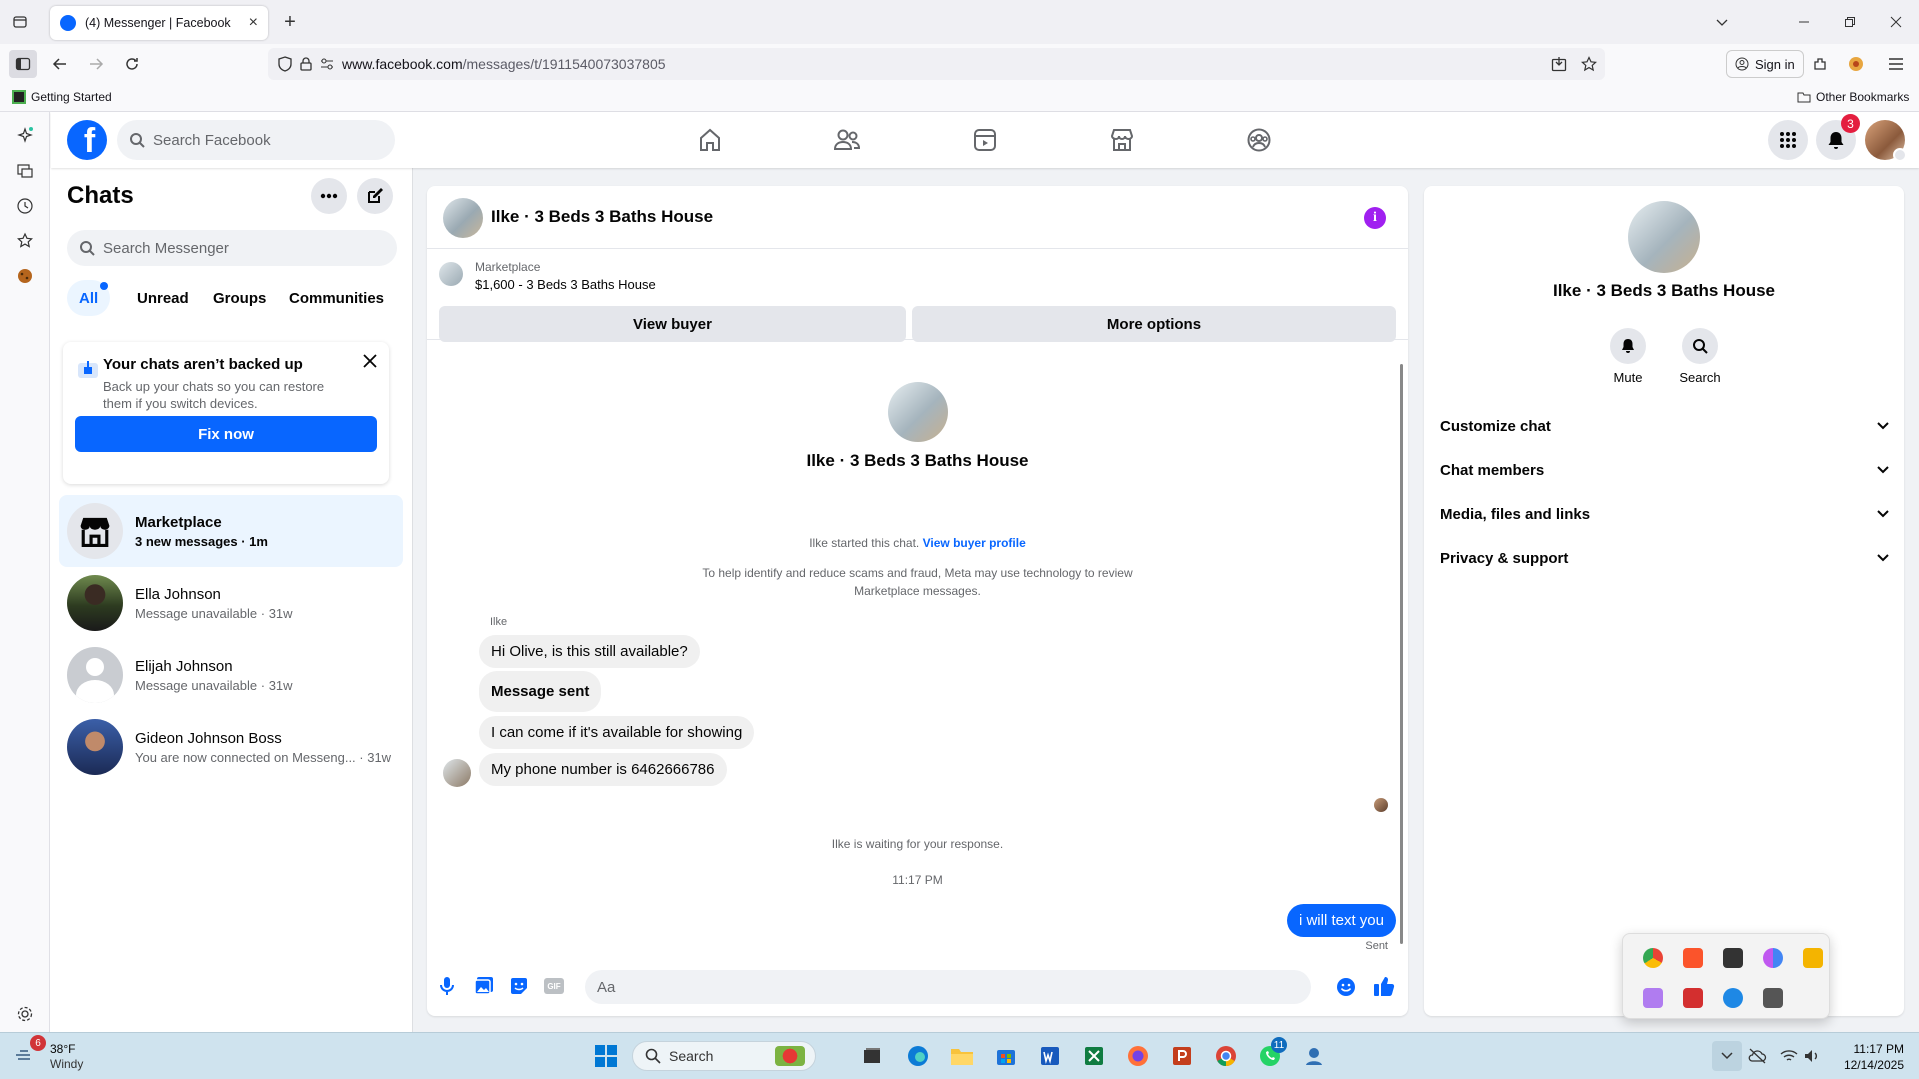 The image size is (1919, 1079). Describe the element at coordinates (1589, 64) in the screenshot. I see `bookmark-star-icon` at that location.